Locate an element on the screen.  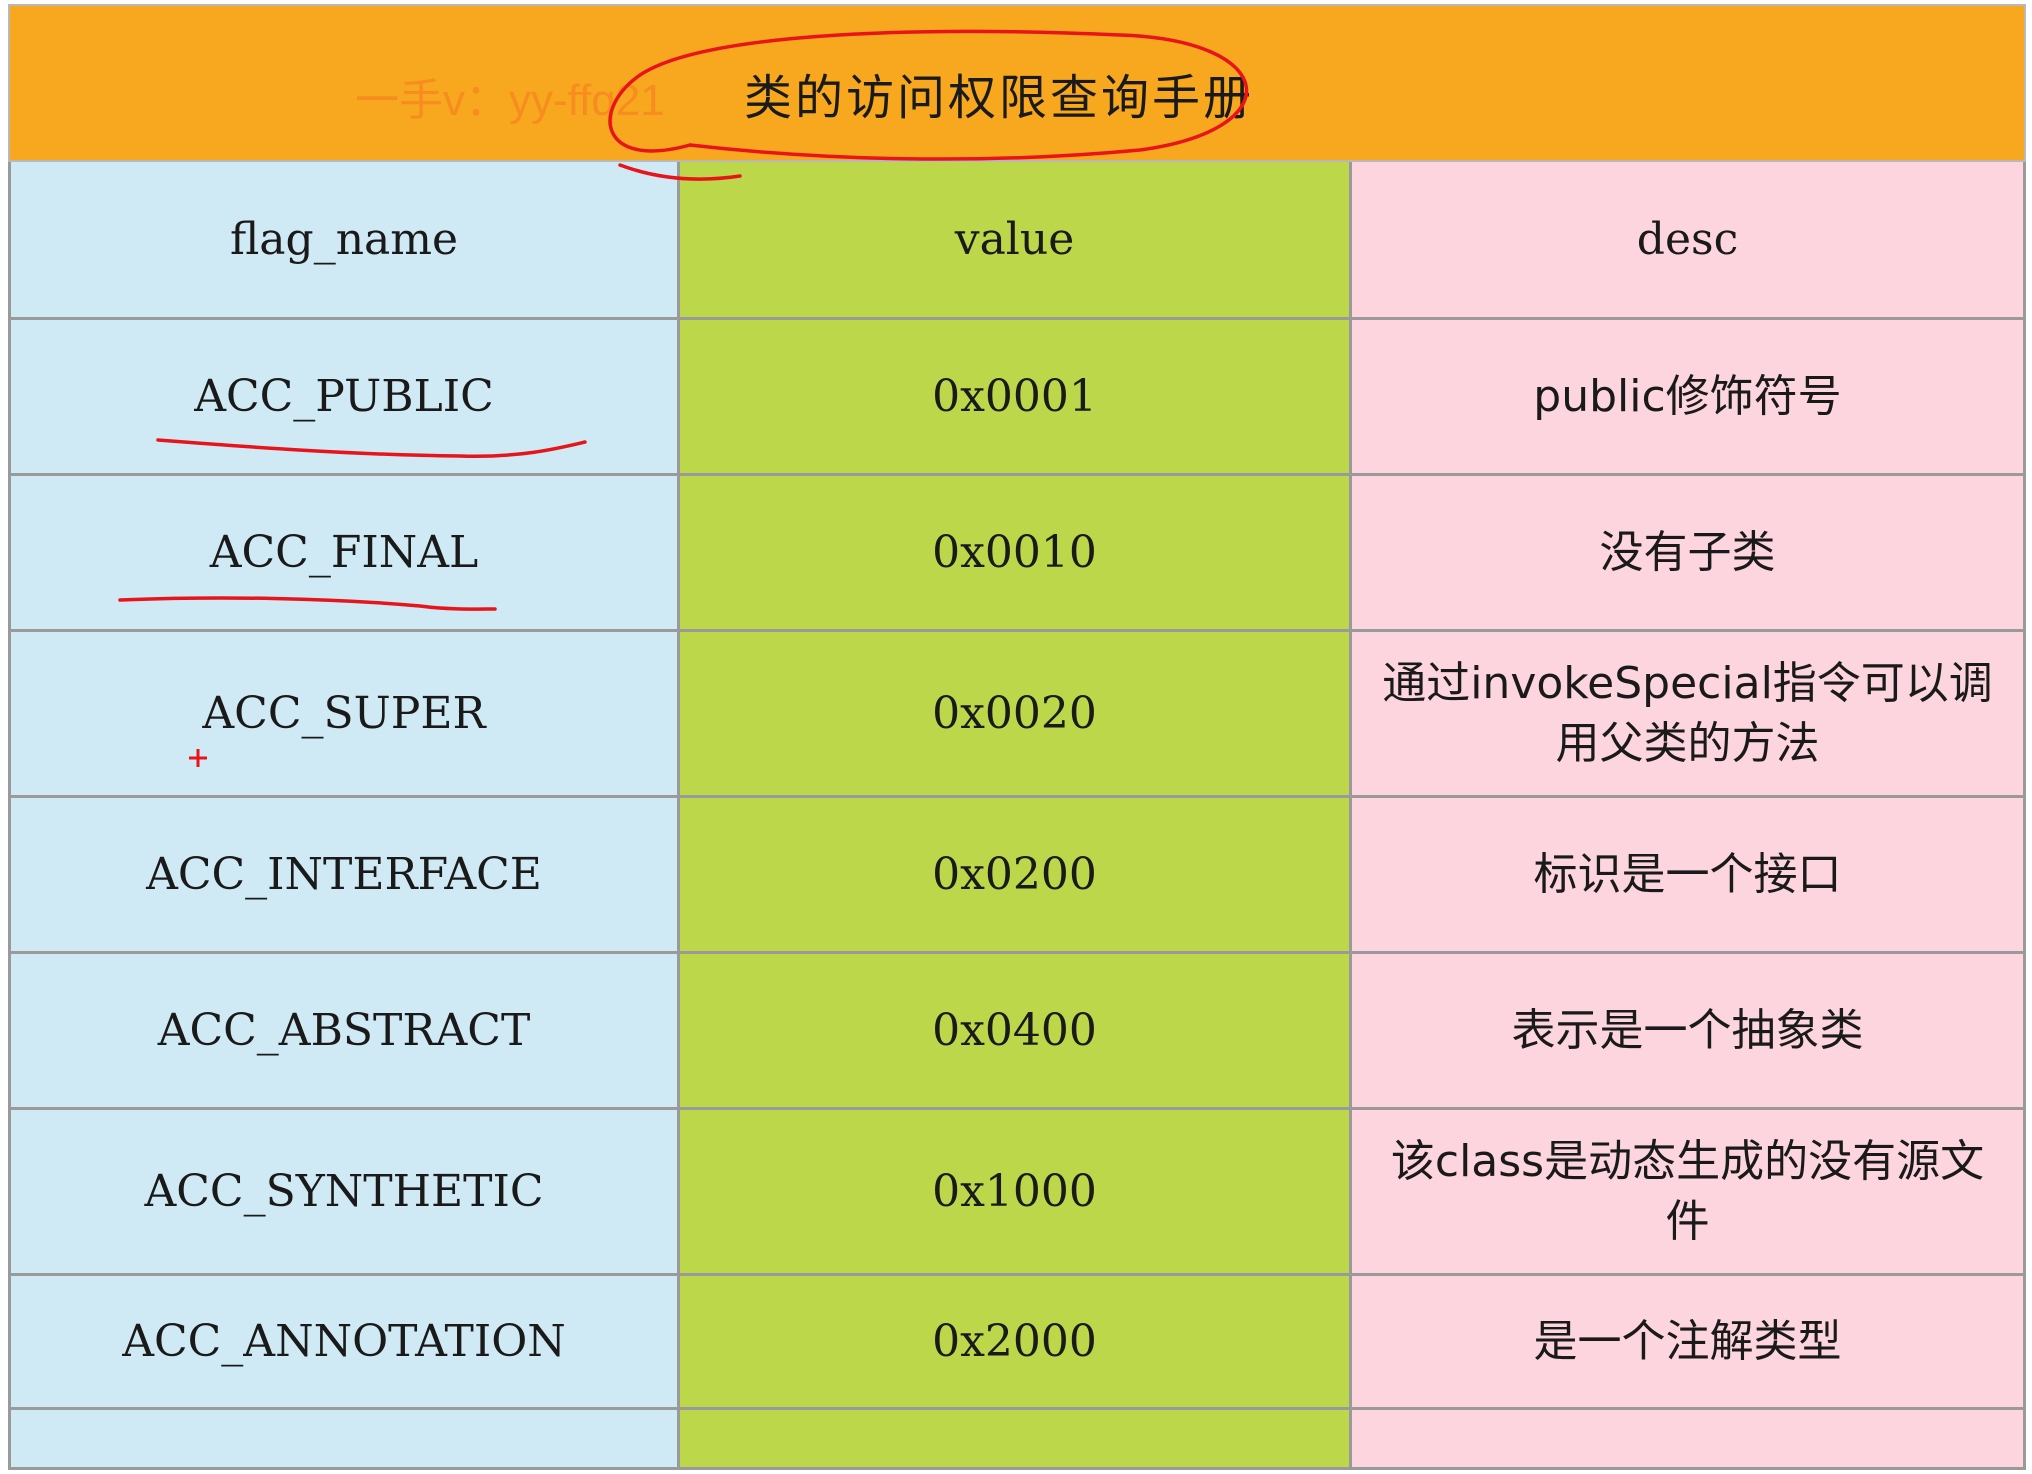
flag-name-cell: ACC_PUBLIC is located at coordinates (344, 398).